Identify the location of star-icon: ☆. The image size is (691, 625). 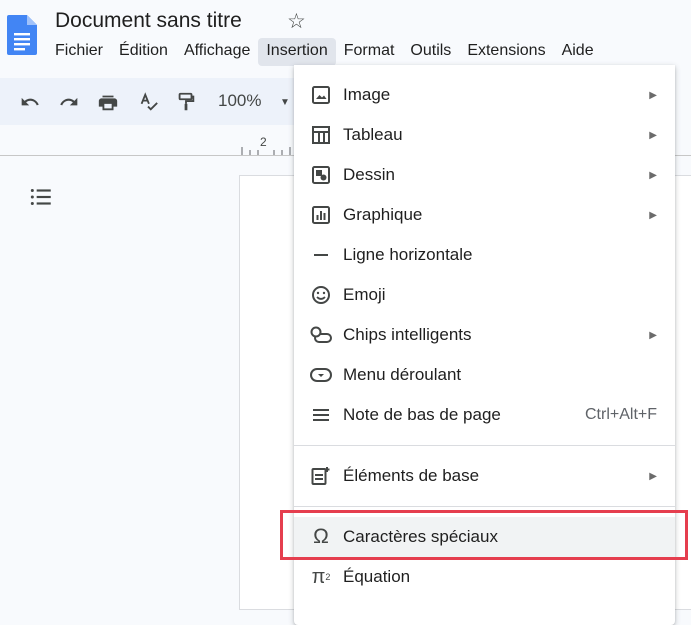
(296, 21).